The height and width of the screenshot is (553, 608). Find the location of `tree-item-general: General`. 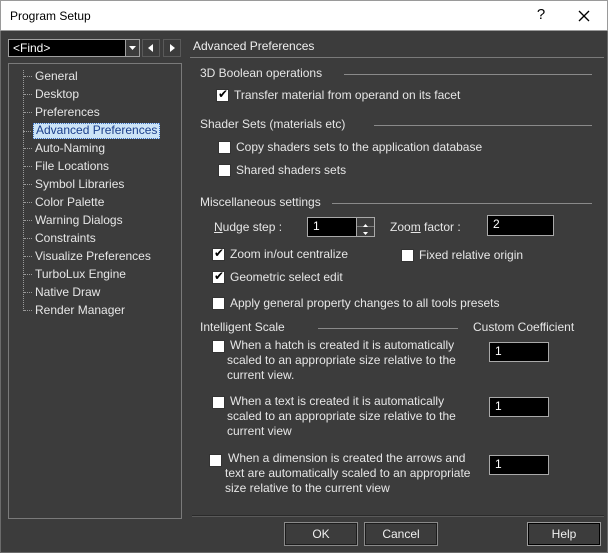

tree-item-general: General is located at coordinates (52, 77).